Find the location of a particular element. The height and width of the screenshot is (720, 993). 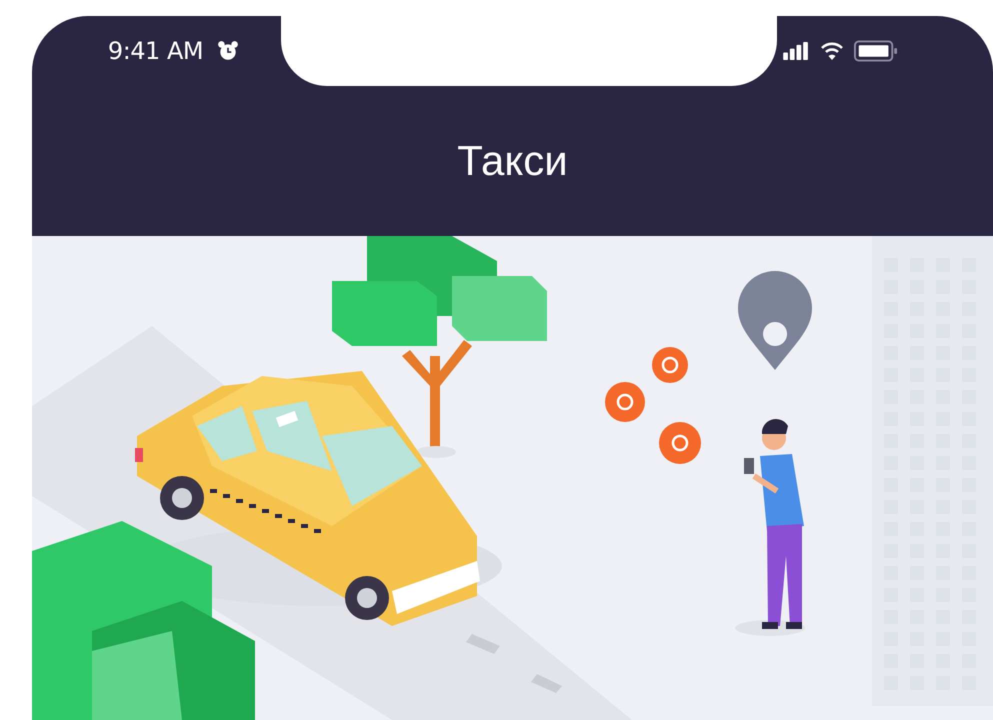

battery-icon is located at coordinates (876, 51).